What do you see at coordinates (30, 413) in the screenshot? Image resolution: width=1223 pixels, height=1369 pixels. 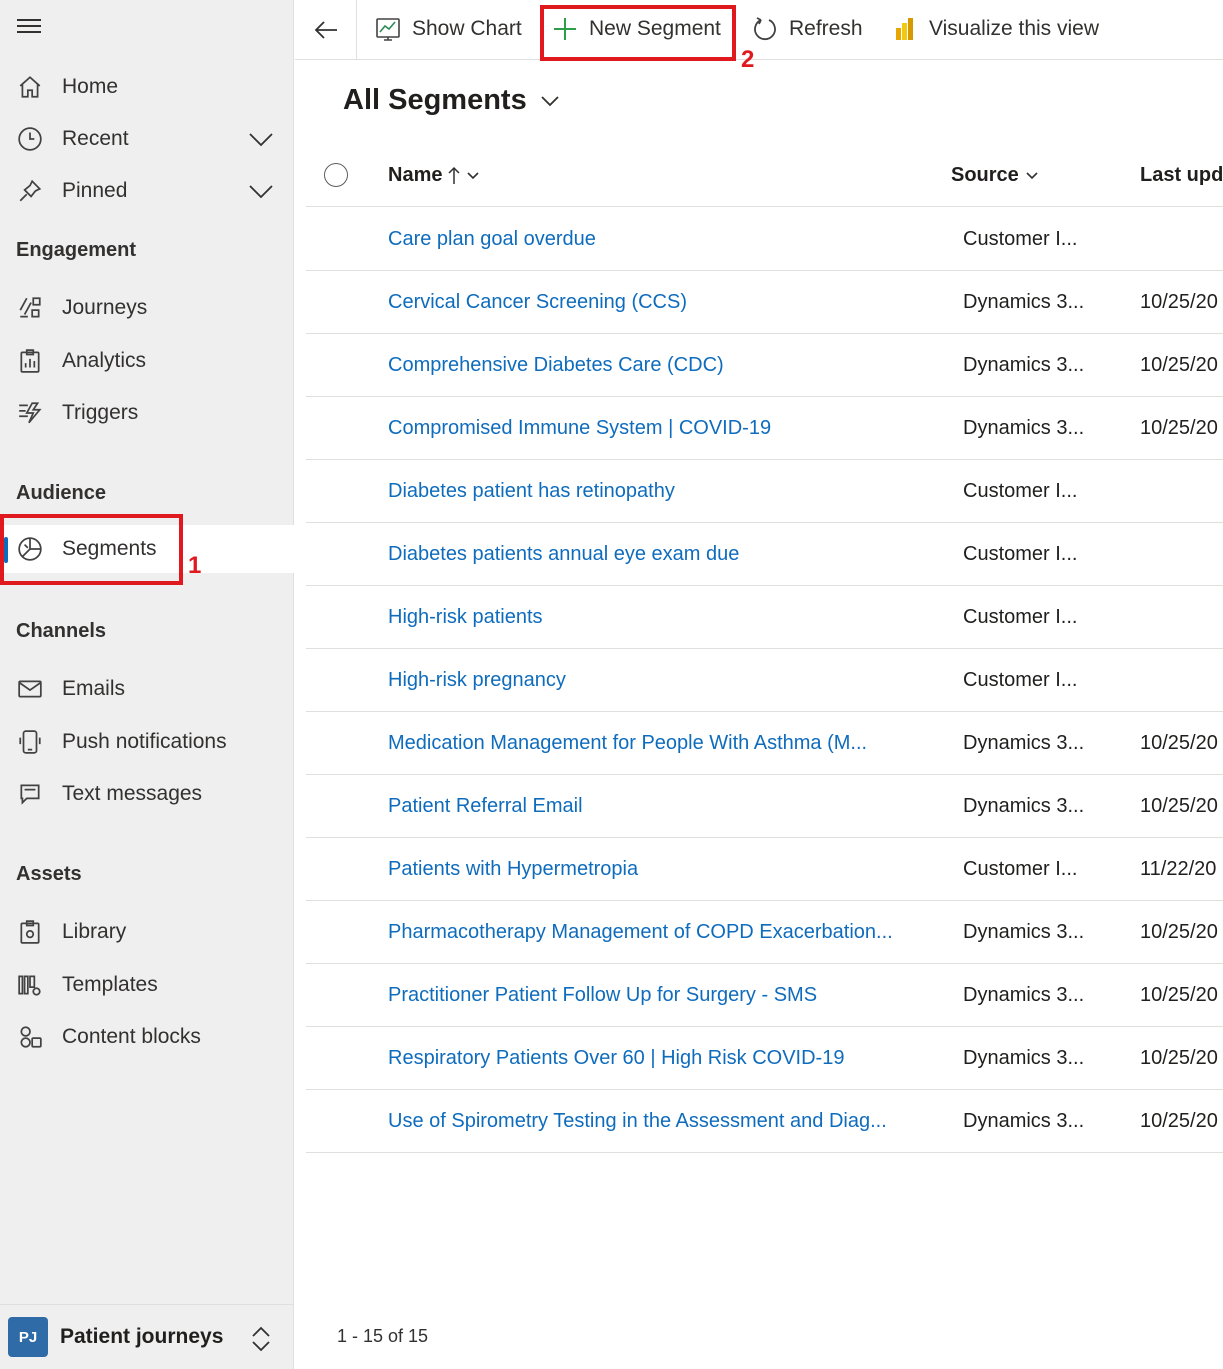 I see `triggers-icon` at bounding box center [30, 413].